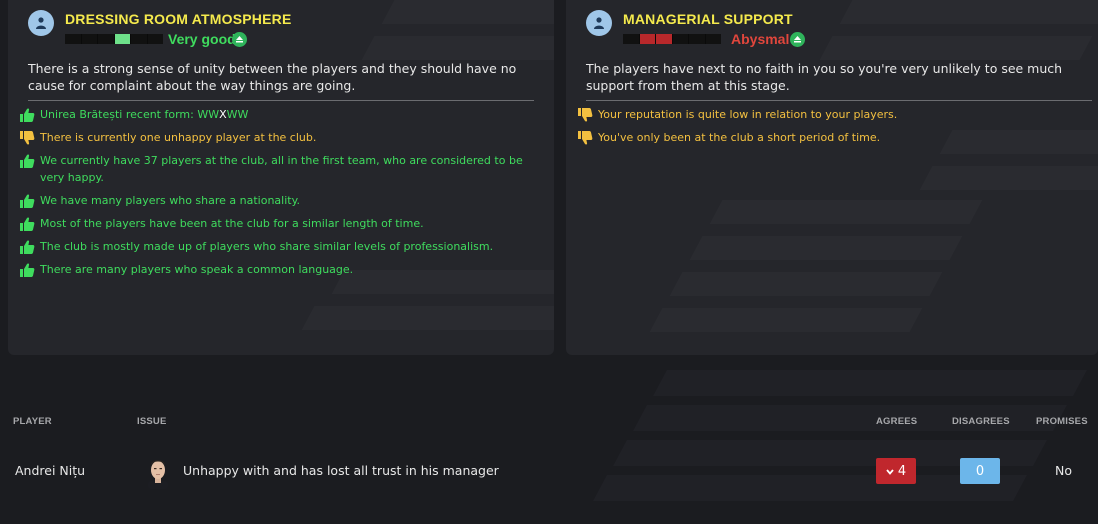 The height and width of the screenshot is (524, 1098). I want to click on panel-title: MANAGERIAL SUPPORT, so click(708, 19).